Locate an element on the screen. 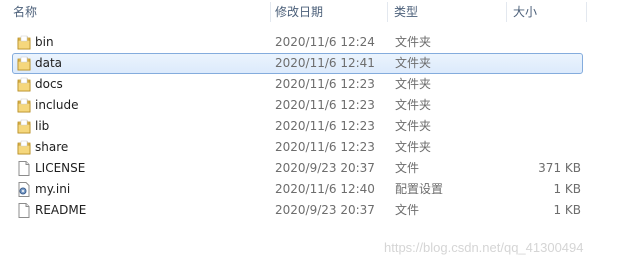 The width and height of the screenshot is (631, 270). column-header-bar: 名称 ⌃ 修改日期 类型 大小 is located at coordinates (315, 12).